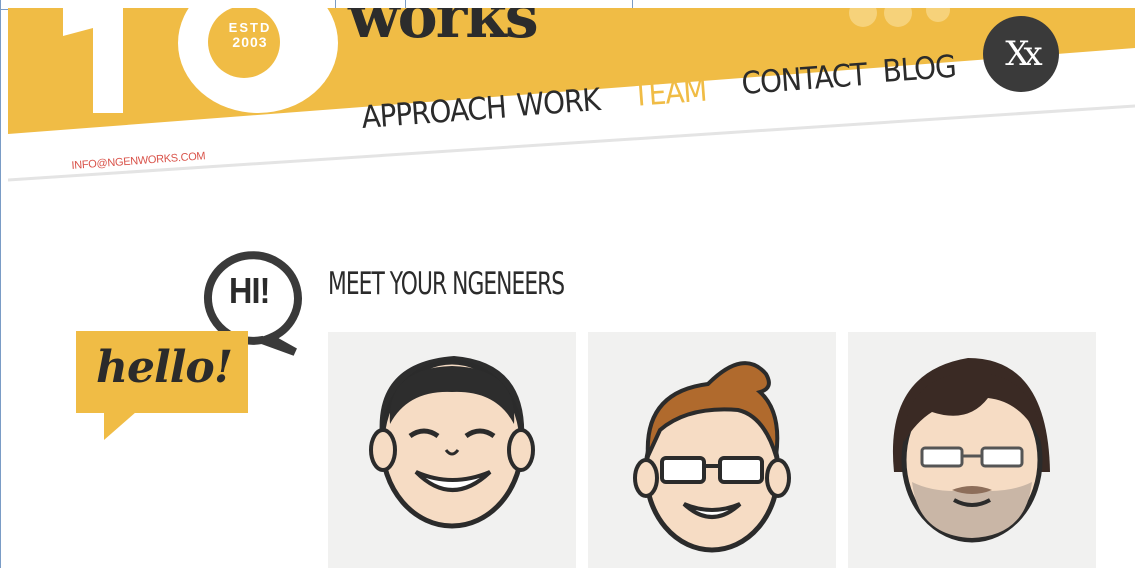 This screenshot has width=1135, height=568. I want to click on partner-logo-badge: Xx, so click(1021, 54).